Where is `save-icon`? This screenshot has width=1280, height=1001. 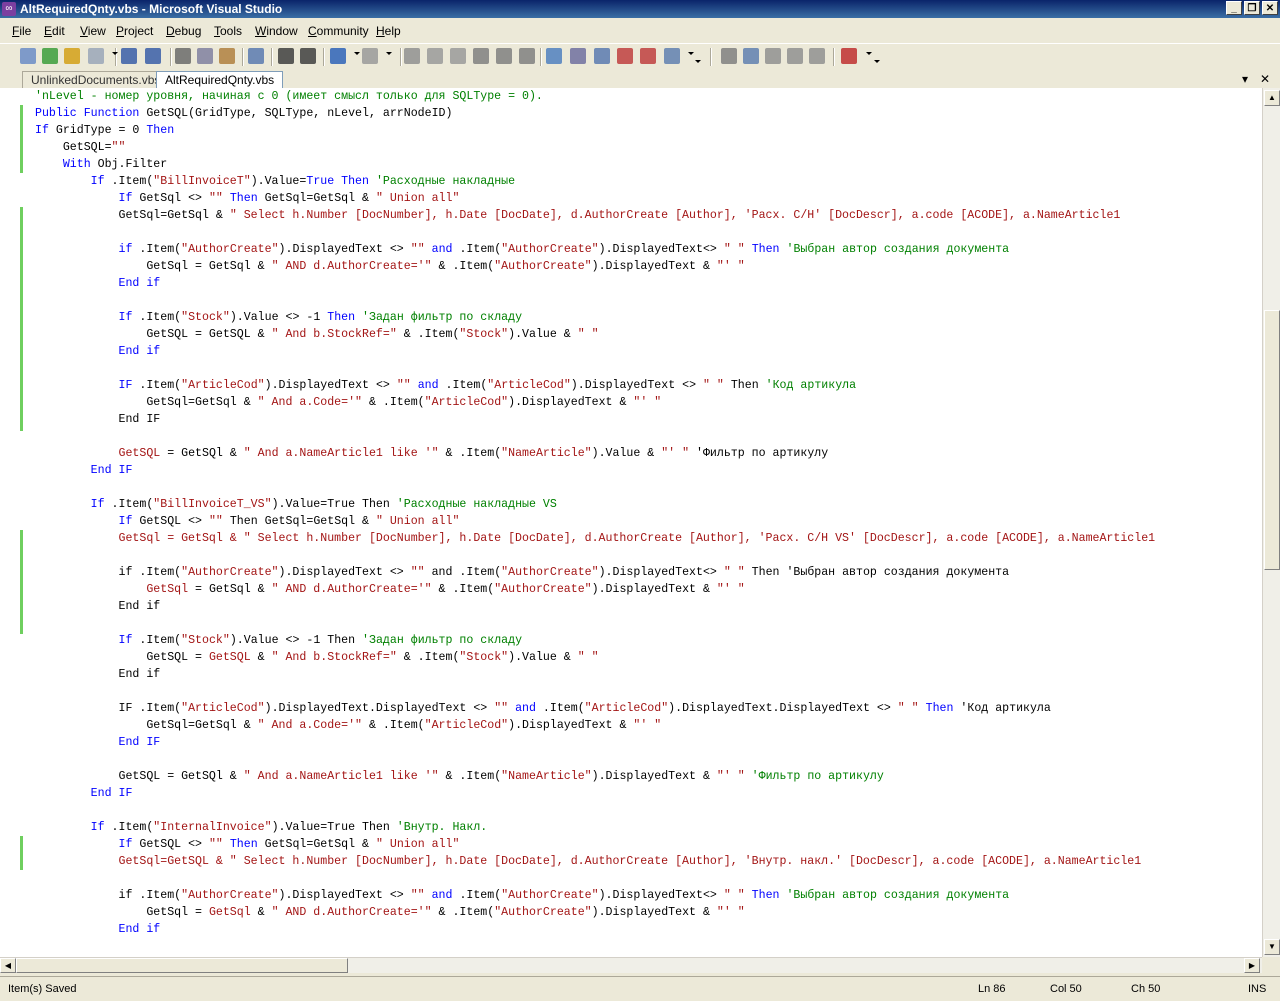 save-icon is located at coordinates (129, 56).